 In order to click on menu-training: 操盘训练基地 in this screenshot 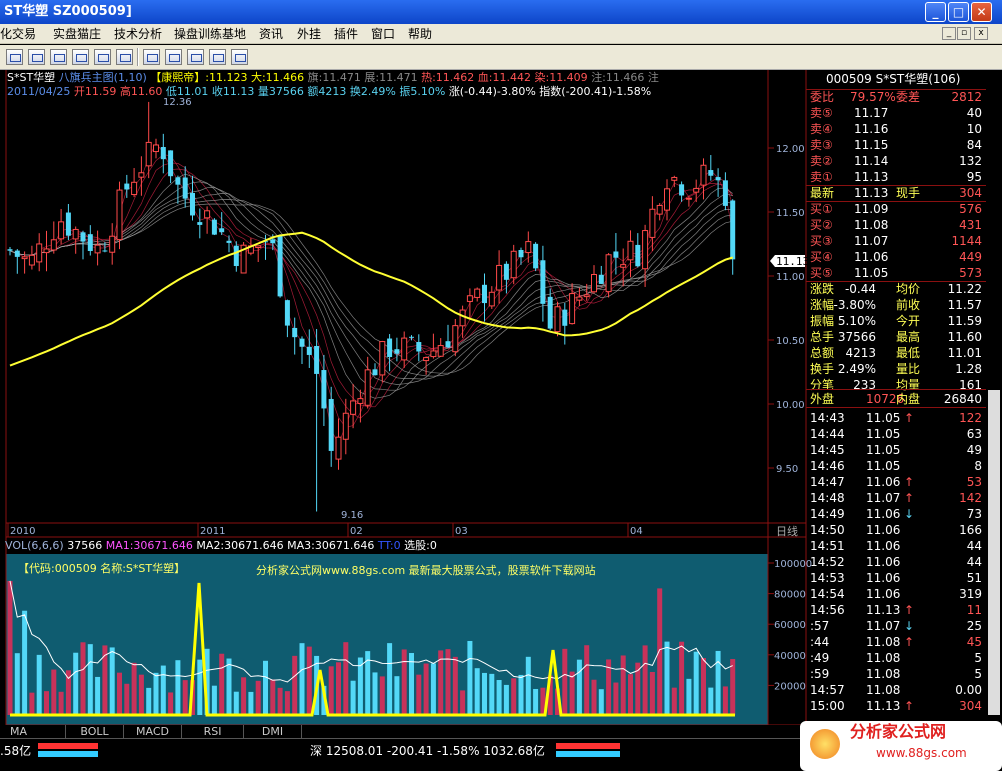, I will do `click(210, 34)`.